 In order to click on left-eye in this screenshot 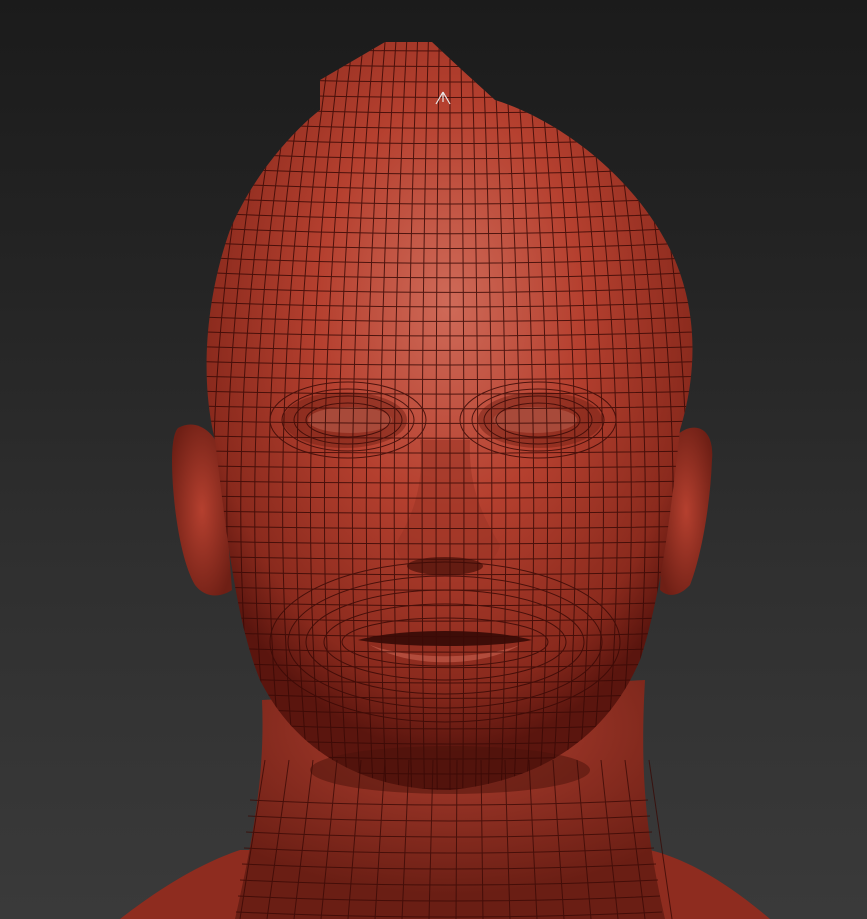, I will do `click(350, 420)`.